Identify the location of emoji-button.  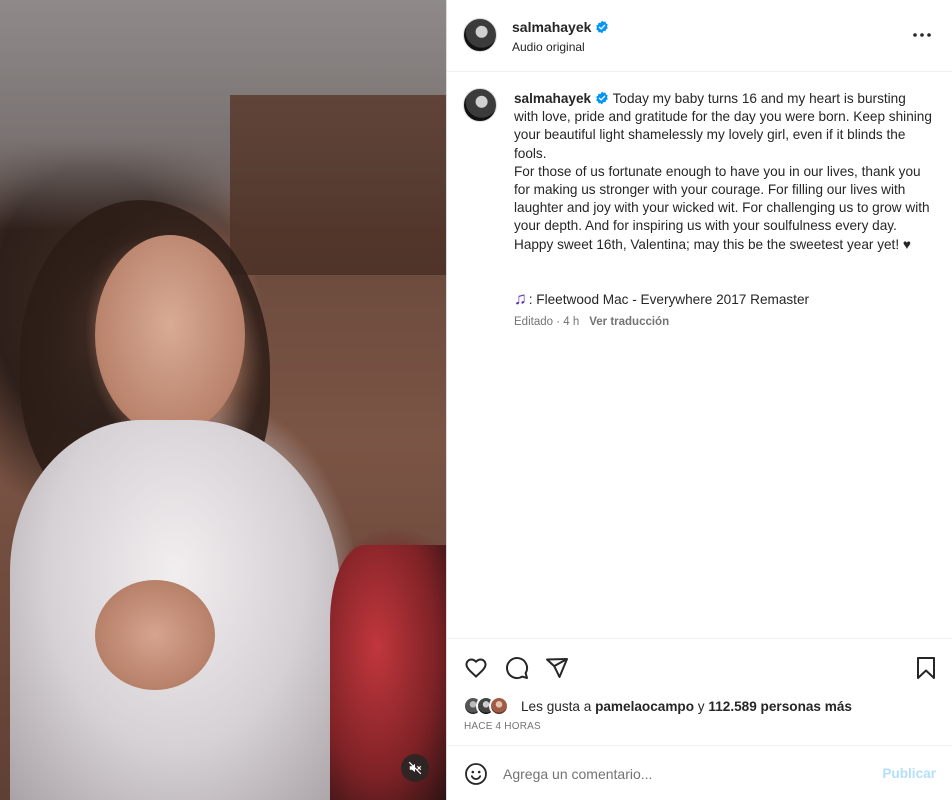
(476, 774).